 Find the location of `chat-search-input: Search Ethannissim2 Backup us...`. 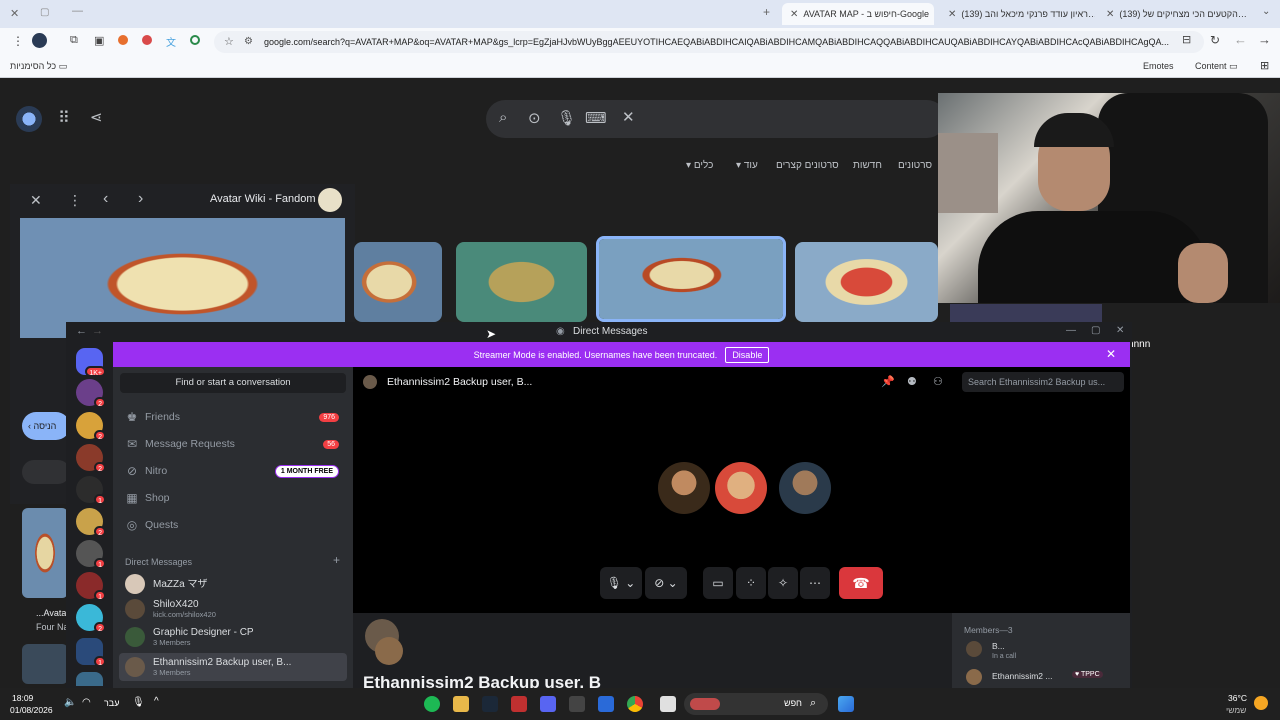

chat-search-input: Search Ethannissim2 Backup us... is located at coordinates (1043, 382).